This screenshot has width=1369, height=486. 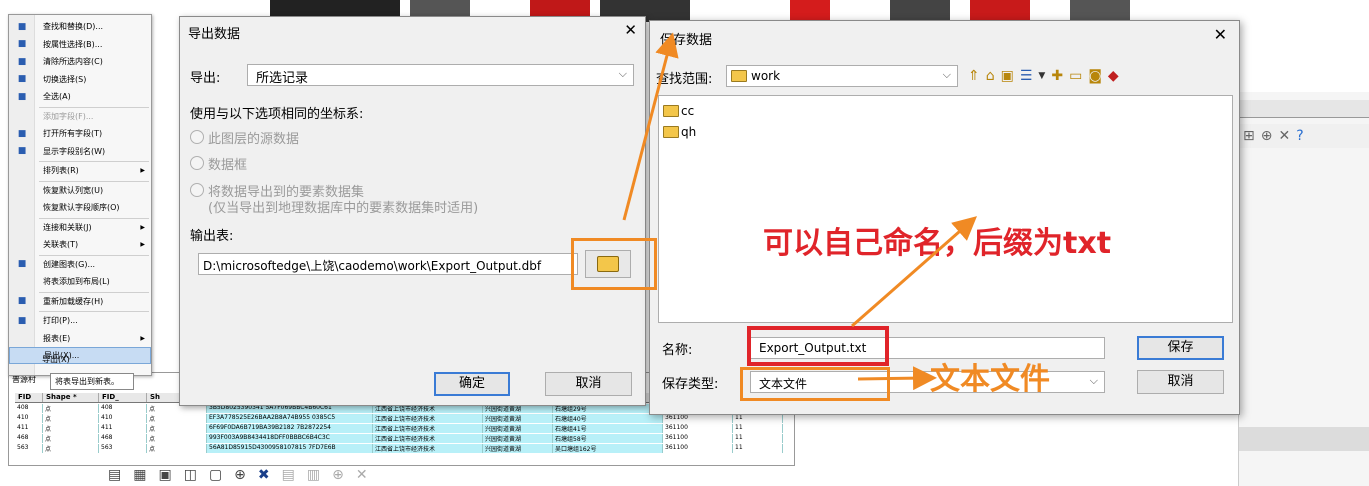 I want to click on menu-item-label: 恢复默认列宽(U), so click(x=73, y=190).